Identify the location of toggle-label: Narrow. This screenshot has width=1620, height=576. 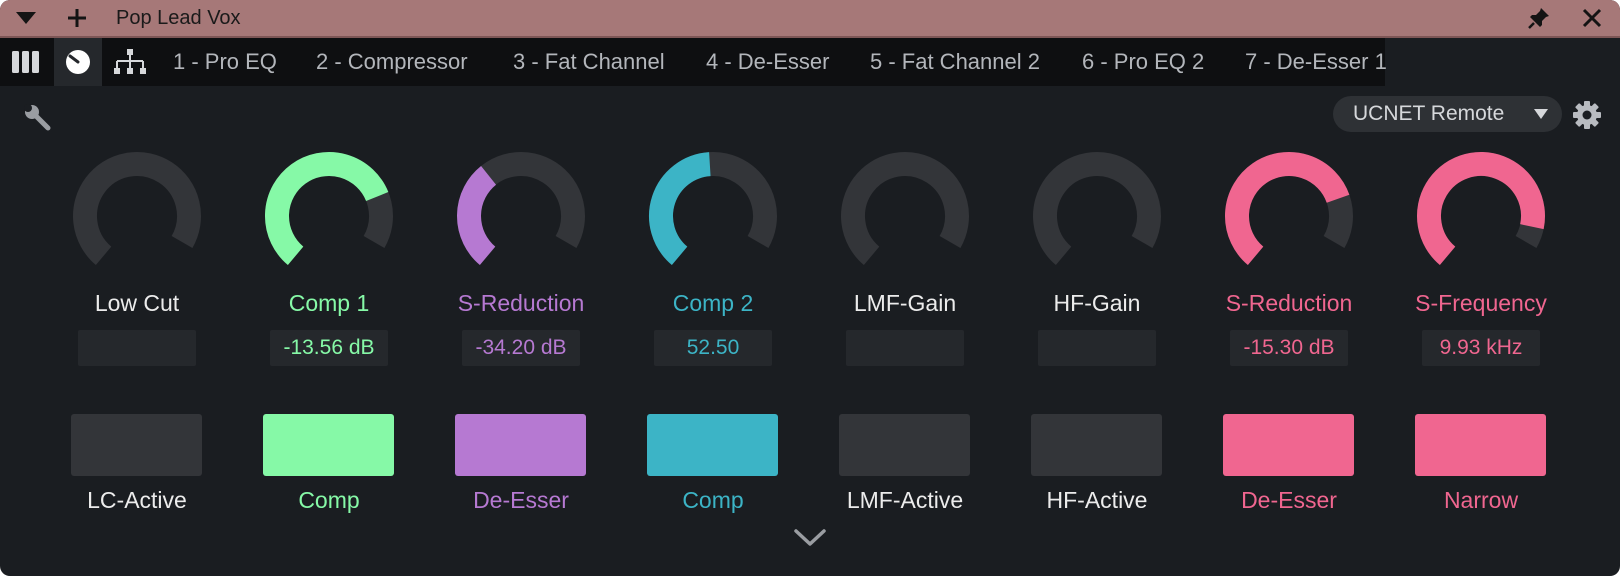
(1481, 500).